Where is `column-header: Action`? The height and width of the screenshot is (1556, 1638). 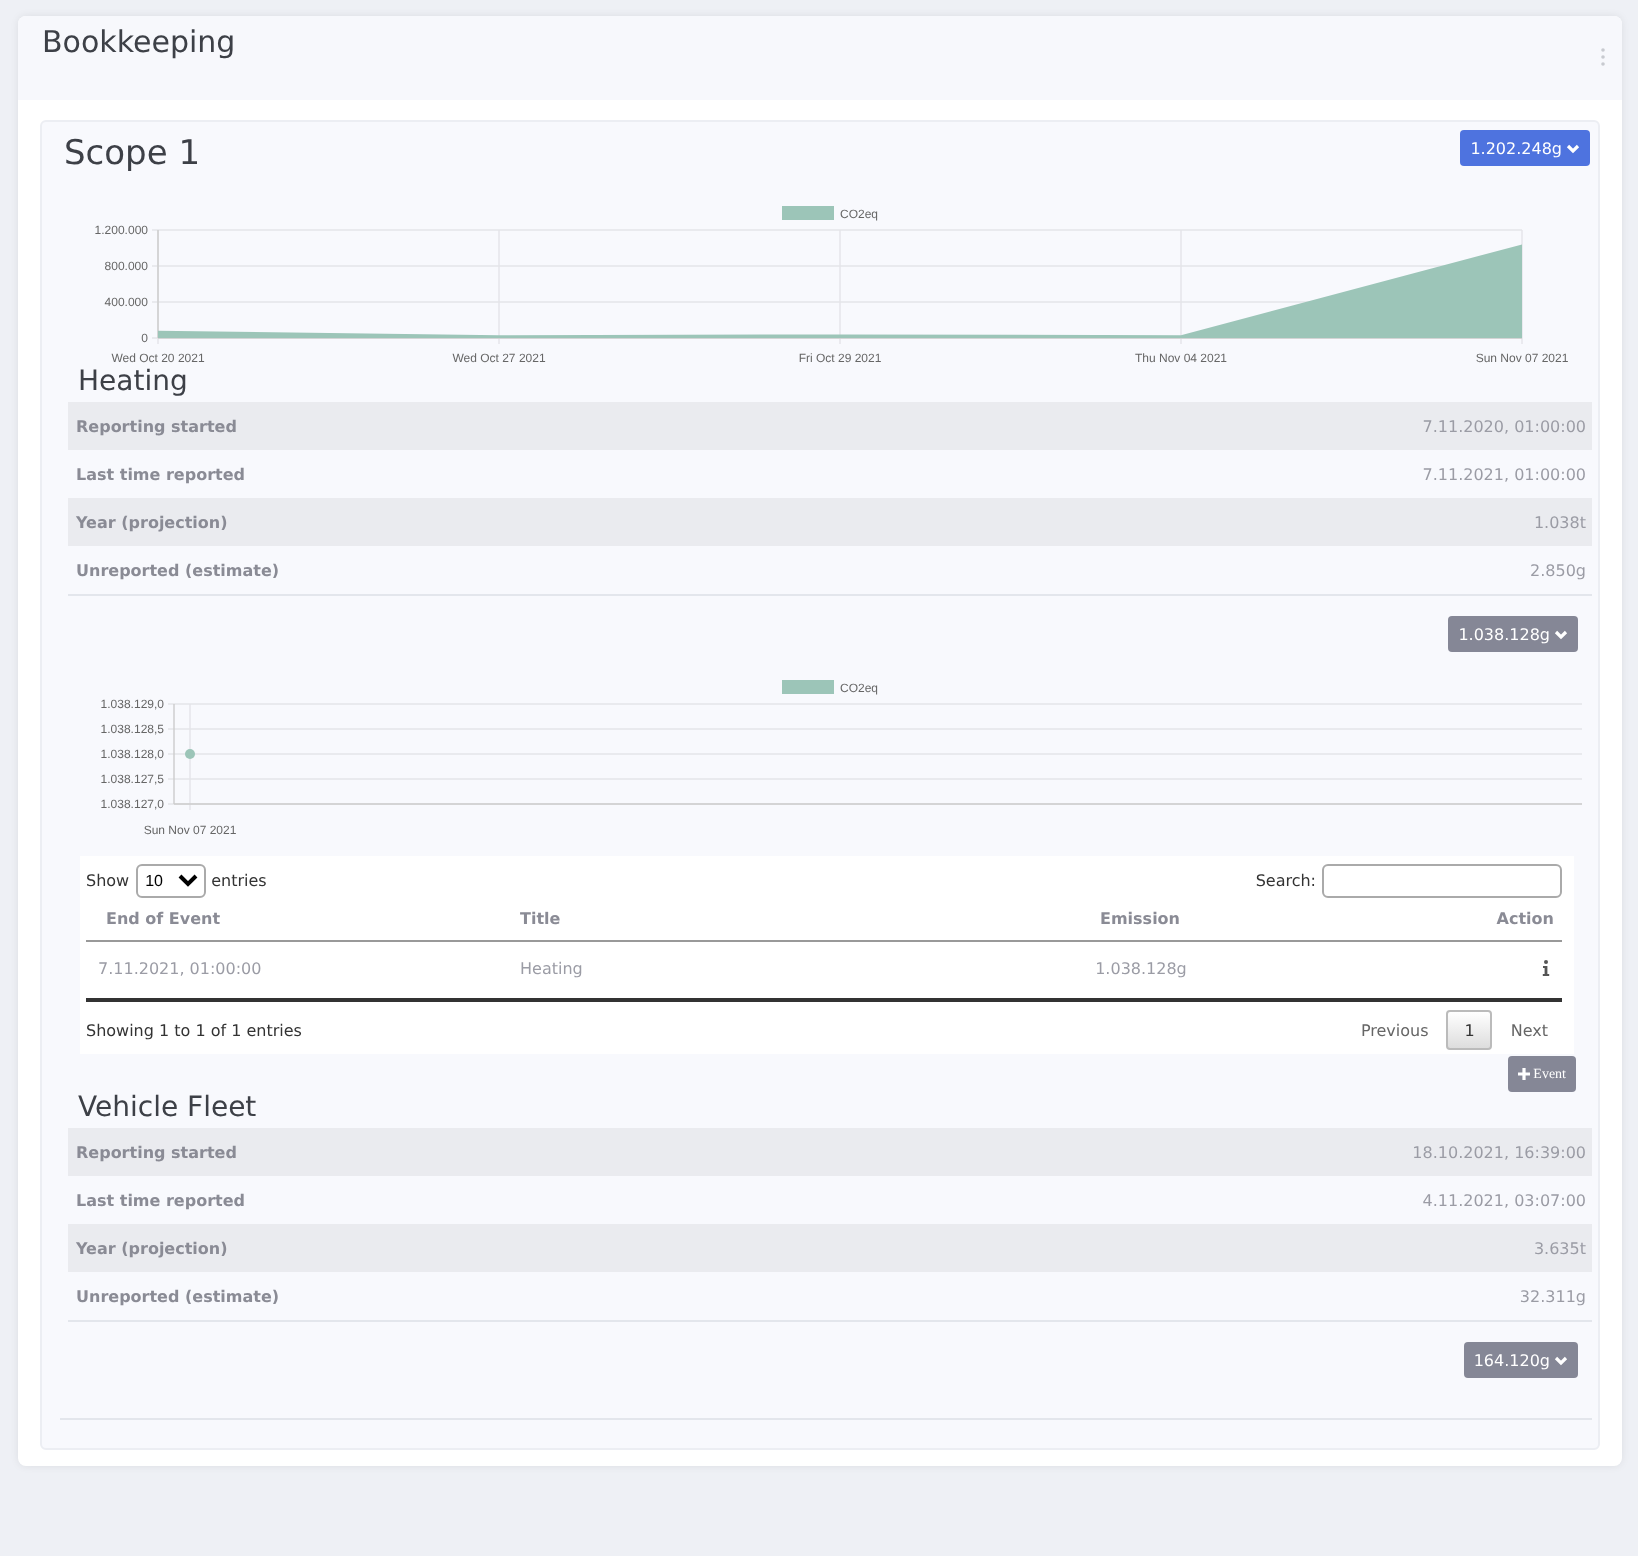
column-header: Action is located at coordinates (1431, 920).